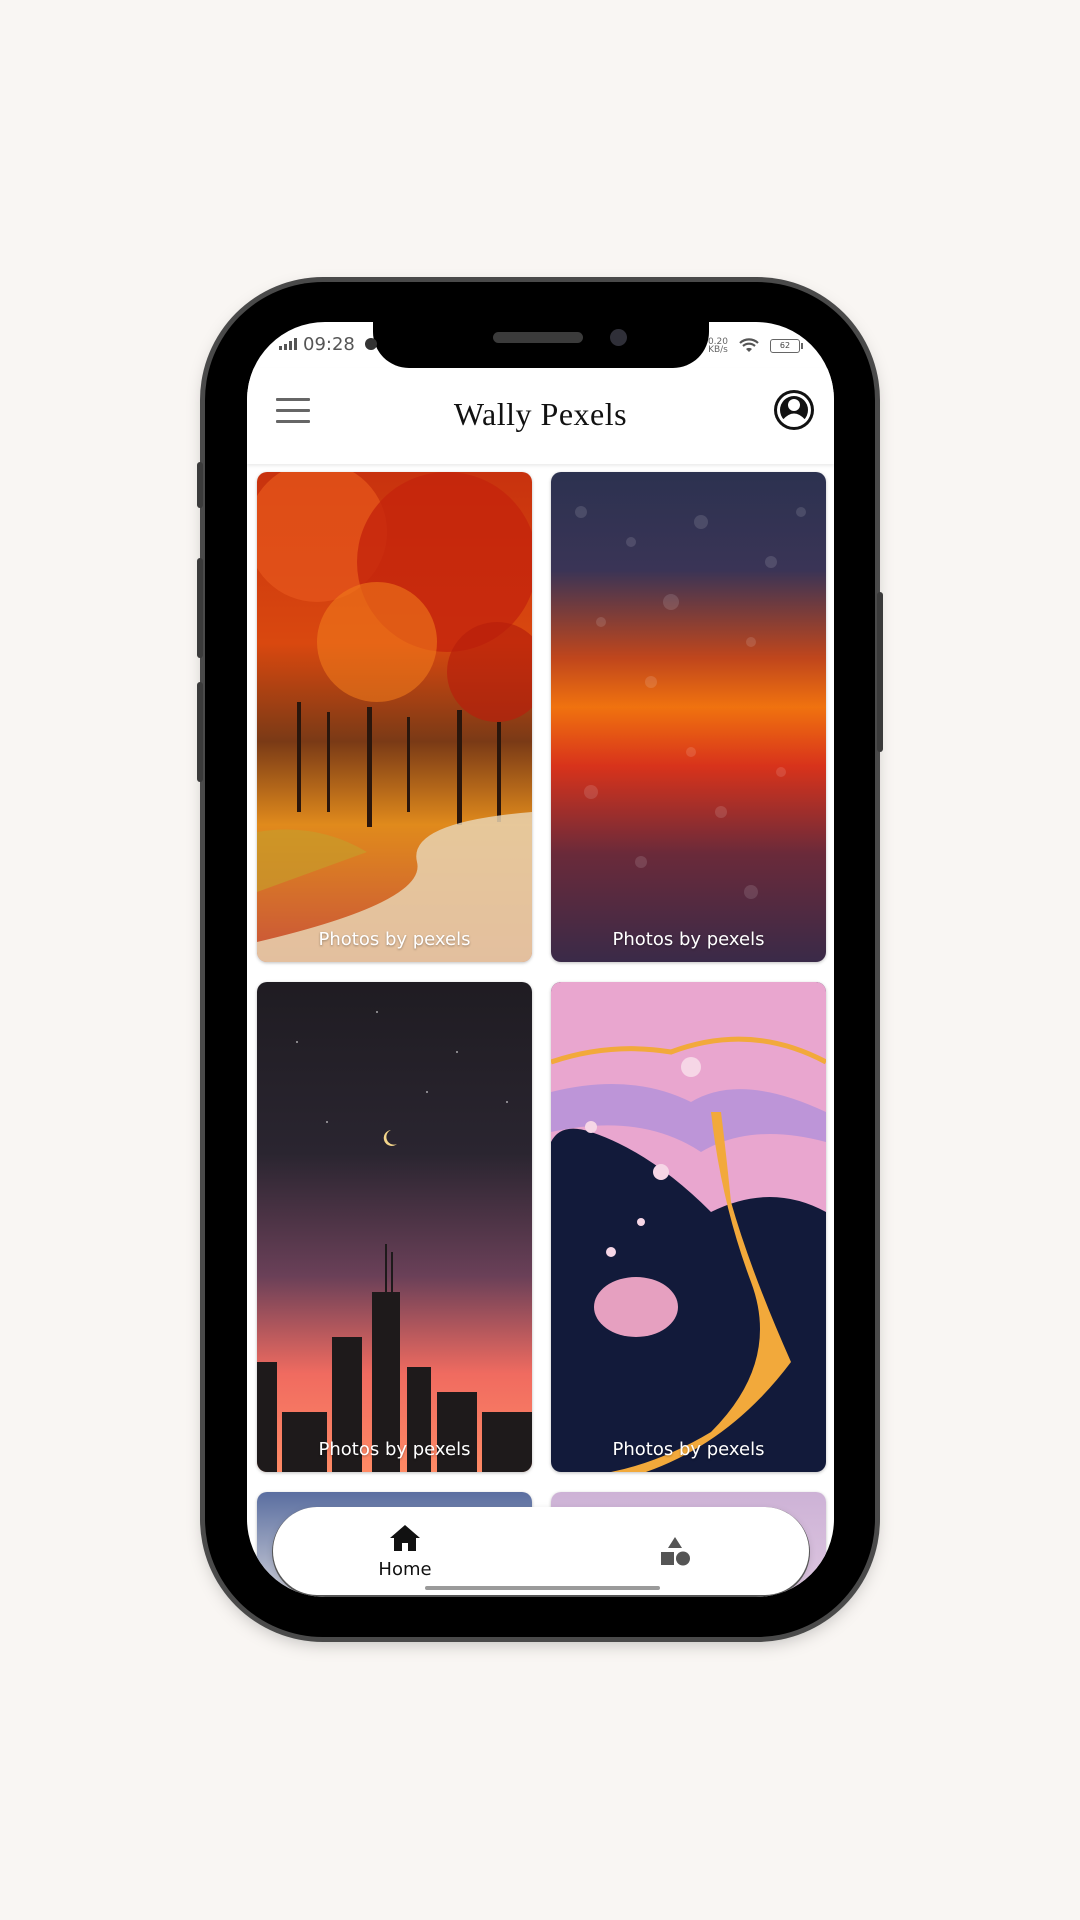 The width and height of the screenshot is (1080, 1920). Describe the element at coordinates (538, 337) in the screenshot. I see `speaker-grille` at that location.